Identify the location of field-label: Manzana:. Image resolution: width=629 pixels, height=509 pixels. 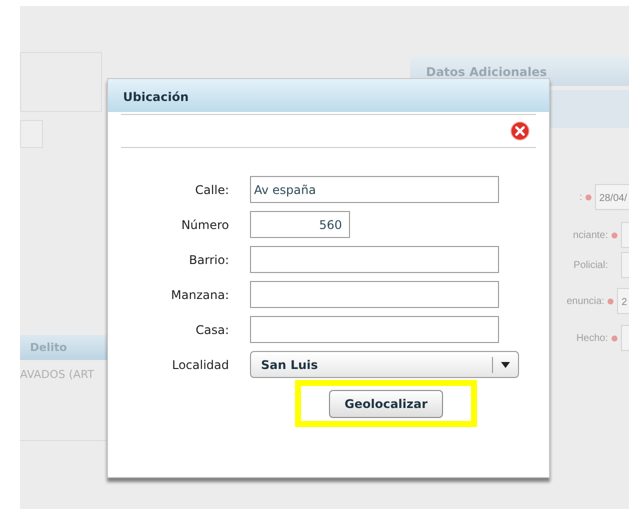
(199, 295).